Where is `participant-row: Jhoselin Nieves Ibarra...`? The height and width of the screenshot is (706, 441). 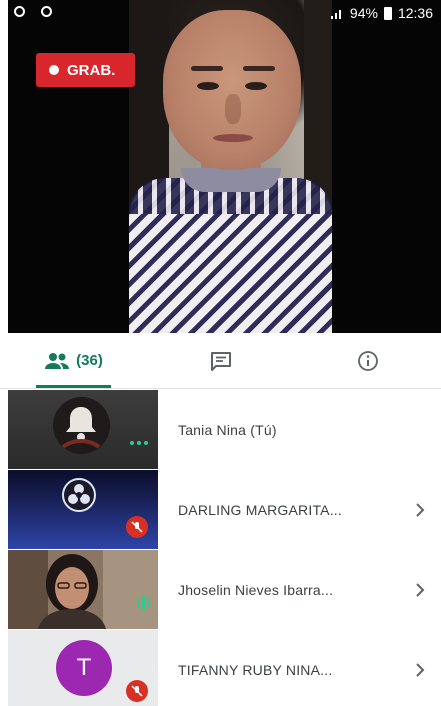 participant-row: Jhoselin Nieves Ibarra... is located at coordinates (220, 590).